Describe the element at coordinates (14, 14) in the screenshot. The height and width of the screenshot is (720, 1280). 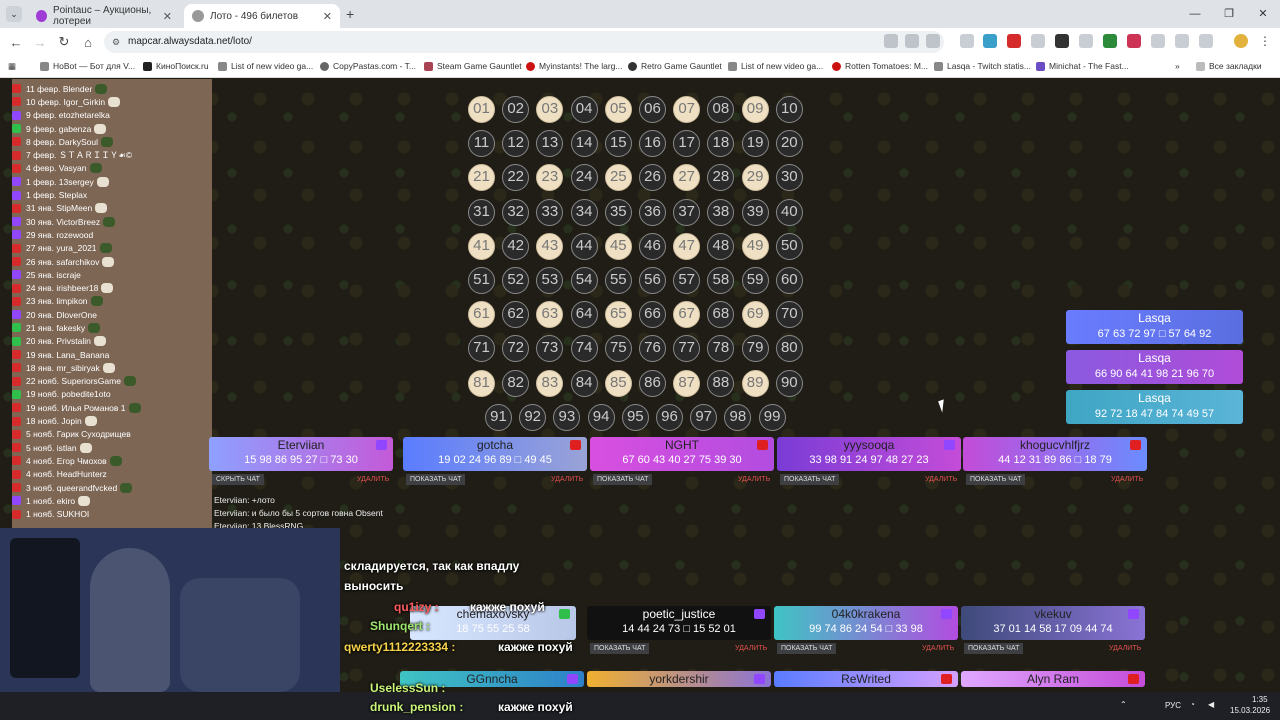
I see `tab-search-icon: ⌄` at that location.